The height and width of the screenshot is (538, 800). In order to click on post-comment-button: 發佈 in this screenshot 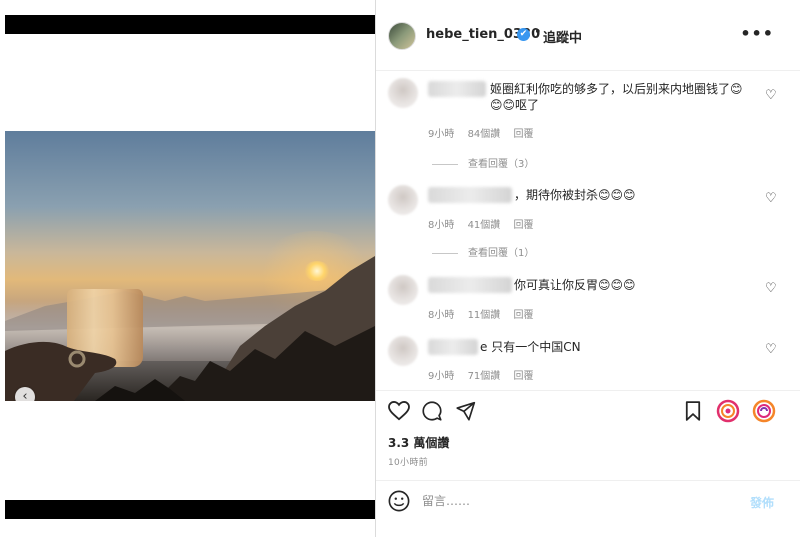, I will do `click(762, 502)`.